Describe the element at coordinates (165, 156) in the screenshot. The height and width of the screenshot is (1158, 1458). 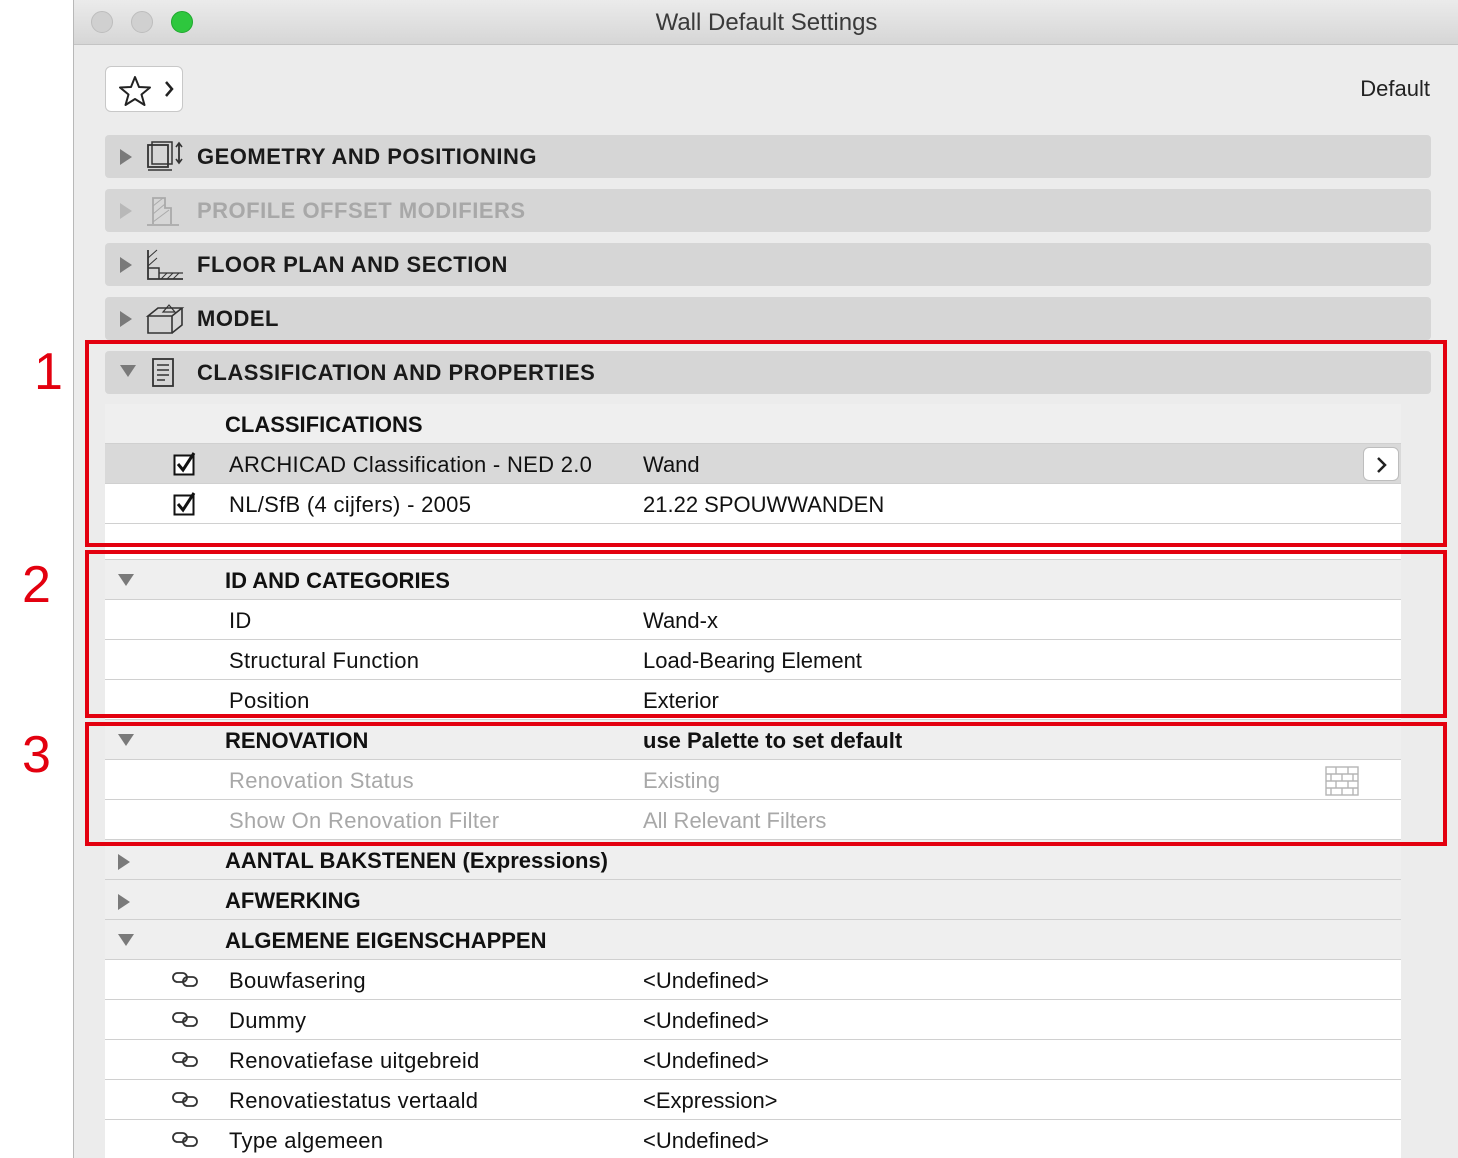
I see `geometry-icon` at that location.